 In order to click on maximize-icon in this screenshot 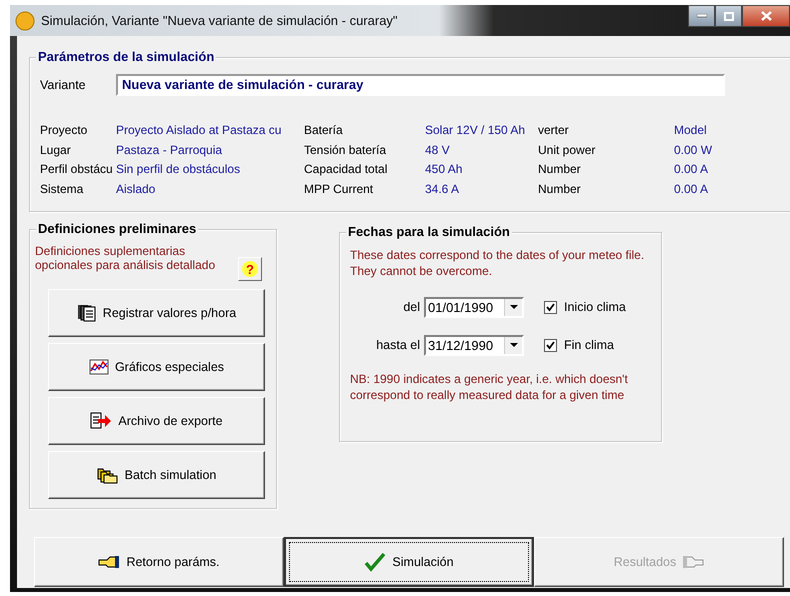, I will do `click(729, 16)`.